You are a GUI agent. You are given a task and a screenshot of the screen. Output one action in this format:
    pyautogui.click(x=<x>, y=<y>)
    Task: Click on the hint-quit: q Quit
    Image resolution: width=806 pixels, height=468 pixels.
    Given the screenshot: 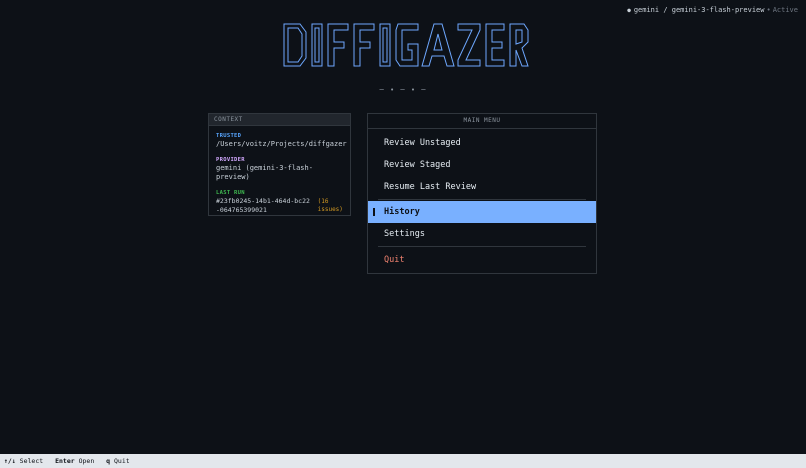 What is the action you would take?
    pyautogui.click(x=118, y=461)
    